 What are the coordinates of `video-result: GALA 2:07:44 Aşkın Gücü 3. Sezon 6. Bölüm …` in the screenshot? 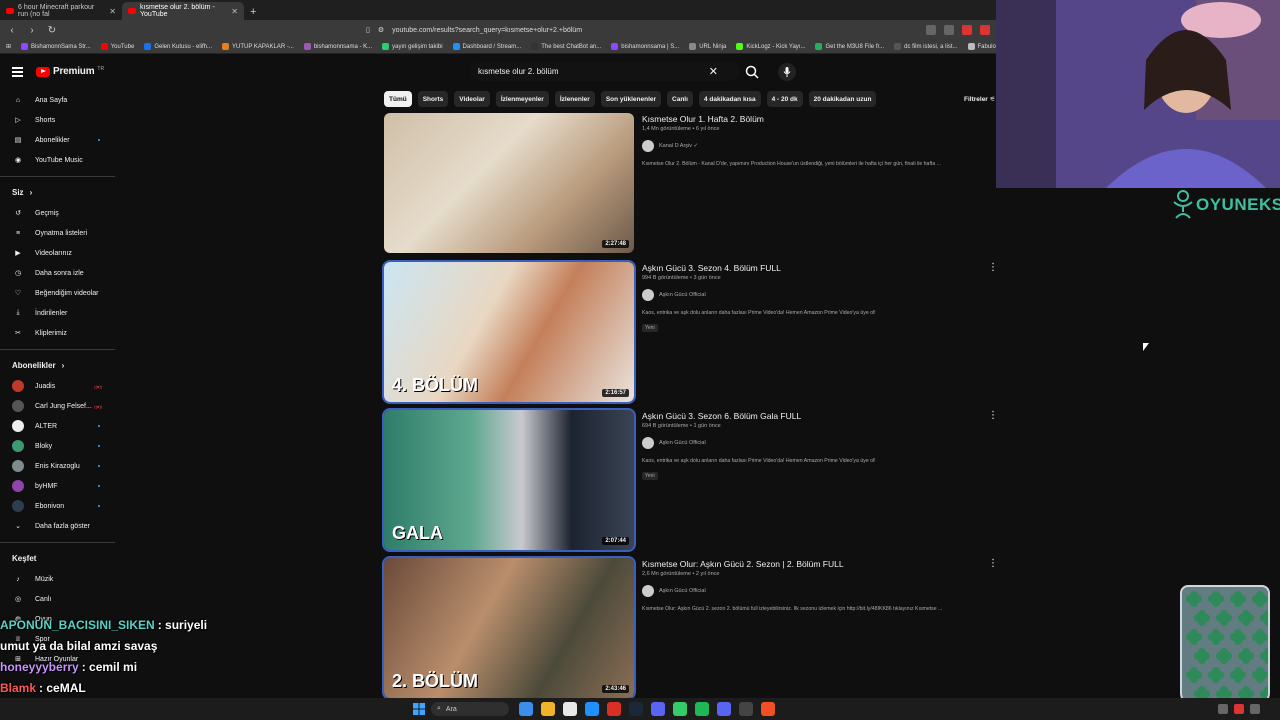 It's located at (690, 480).